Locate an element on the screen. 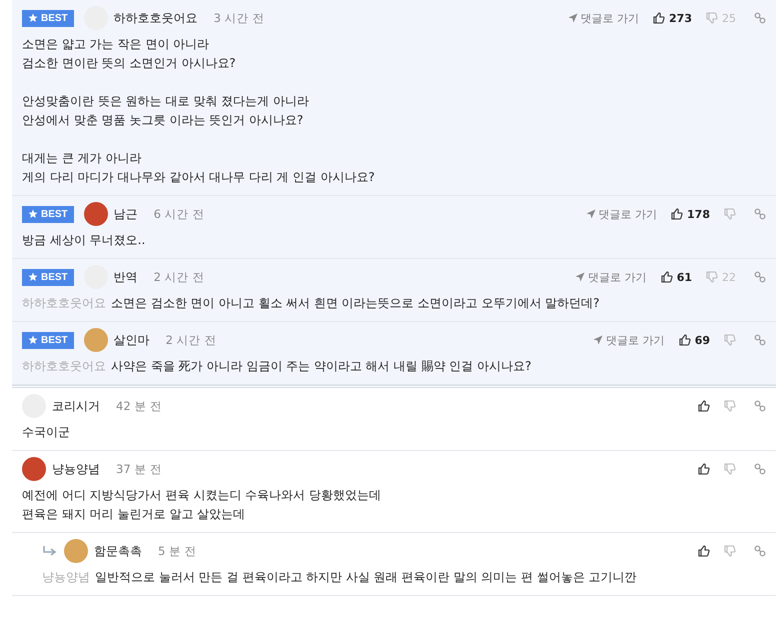  comment-text: 방금 세상이 무너졌오.. is located at coordinates (84, 240).